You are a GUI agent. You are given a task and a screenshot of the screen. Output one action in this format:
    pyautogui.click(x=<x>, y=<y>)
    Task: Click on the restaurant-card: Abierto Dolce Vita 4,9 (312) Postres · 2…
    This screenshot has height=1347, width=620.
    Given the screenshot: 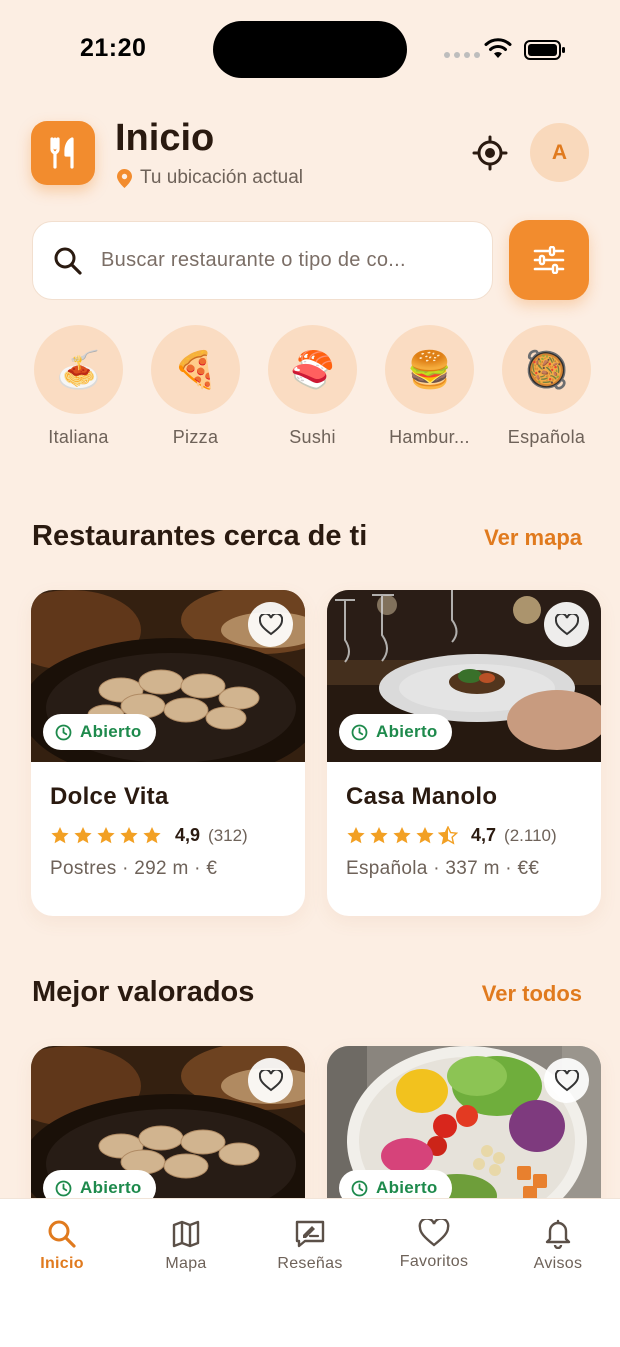 What is the action you would take?
    pyautogui.click(x=168, y=753)
    